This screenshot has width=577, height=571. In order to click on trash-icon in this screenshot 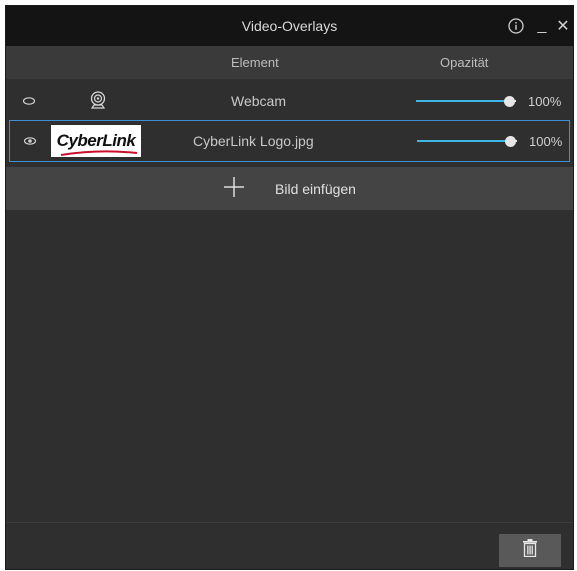, I will do `click(530, 550)`.